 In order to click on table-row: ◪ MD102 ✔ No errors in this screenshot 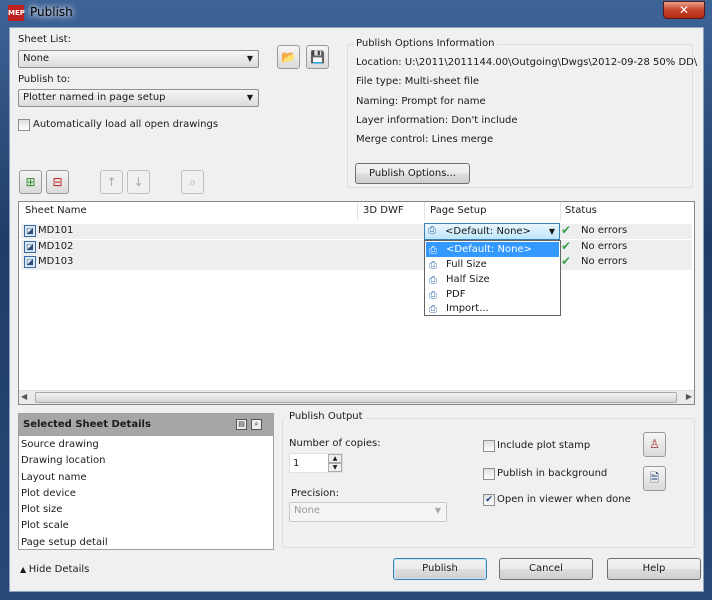, I will do `click(356, 247)`.